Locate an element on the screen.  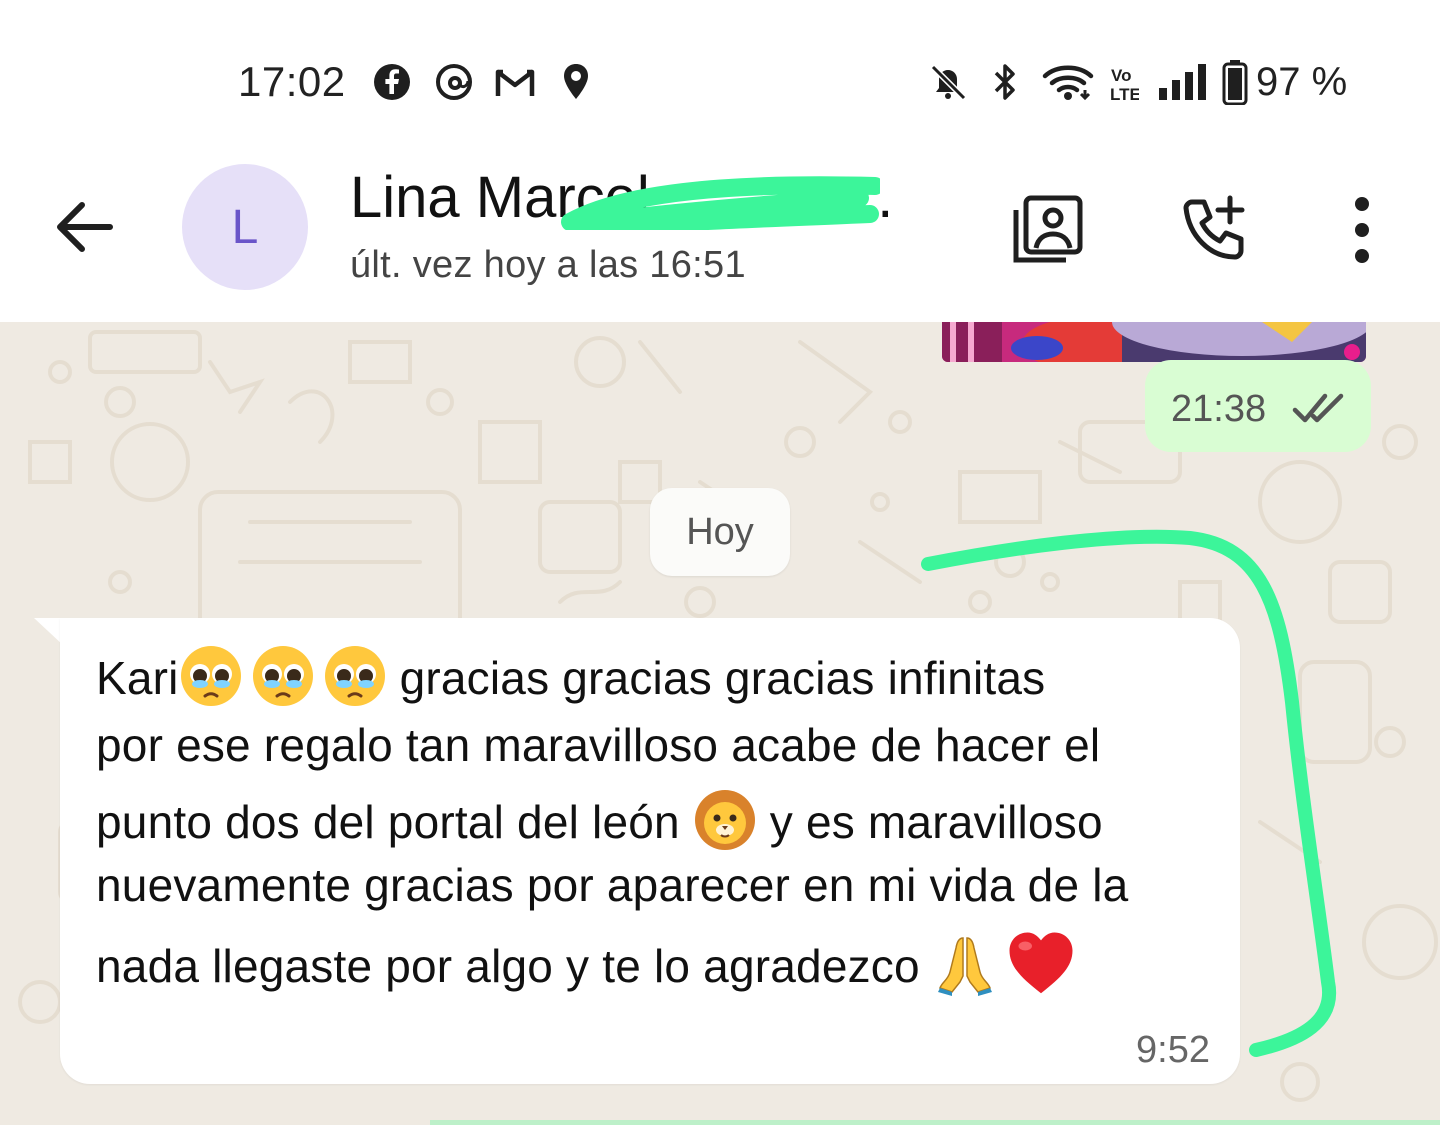
back-arrow-icon is located at coordinates (85, 227).